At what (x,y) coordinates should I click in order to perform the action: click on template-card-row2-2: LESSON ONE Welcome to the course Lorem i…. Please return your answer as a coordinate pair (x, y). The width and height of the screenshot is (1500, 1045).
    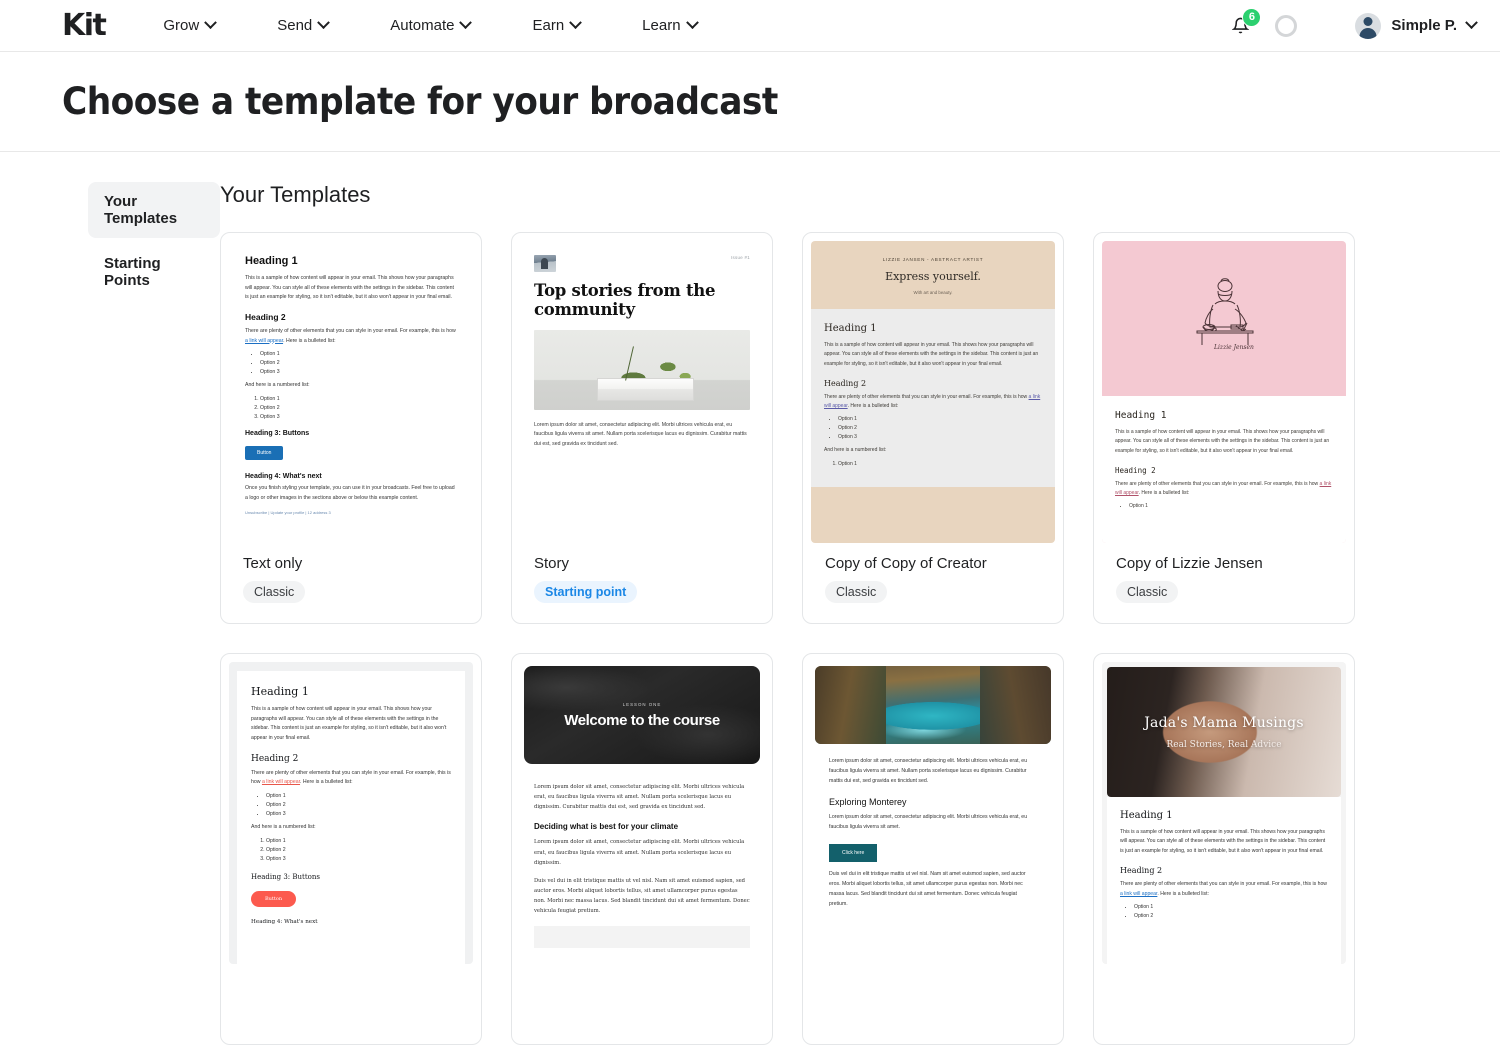
    Looking at the image, I should click on (642, 849).